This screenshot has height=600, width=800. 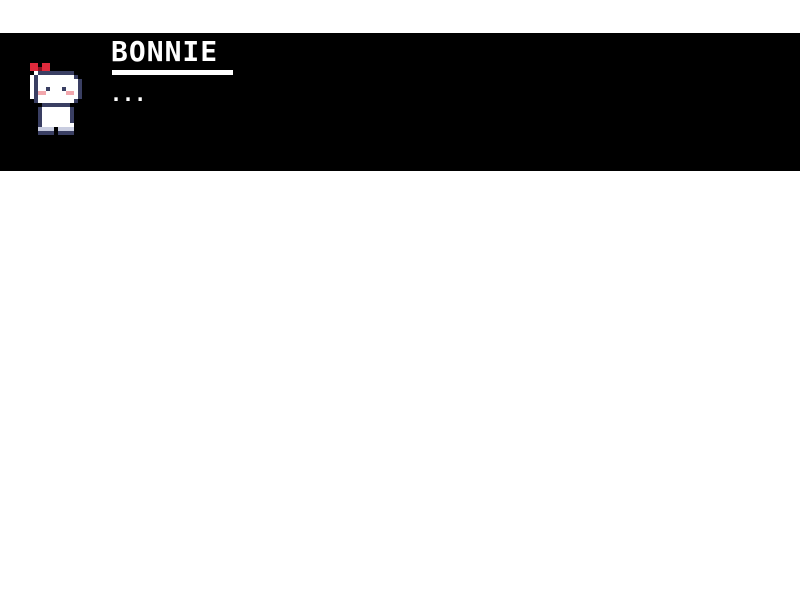 I want to click on bonnie-portrait-icon, so click(x=58, y=101).